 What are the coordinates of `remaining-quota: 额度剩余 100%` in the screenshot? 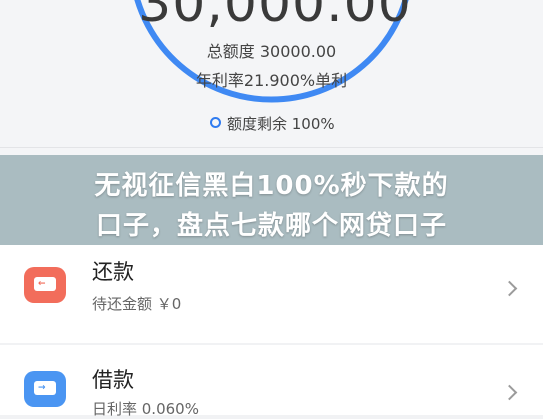 It's located at (272, 123).